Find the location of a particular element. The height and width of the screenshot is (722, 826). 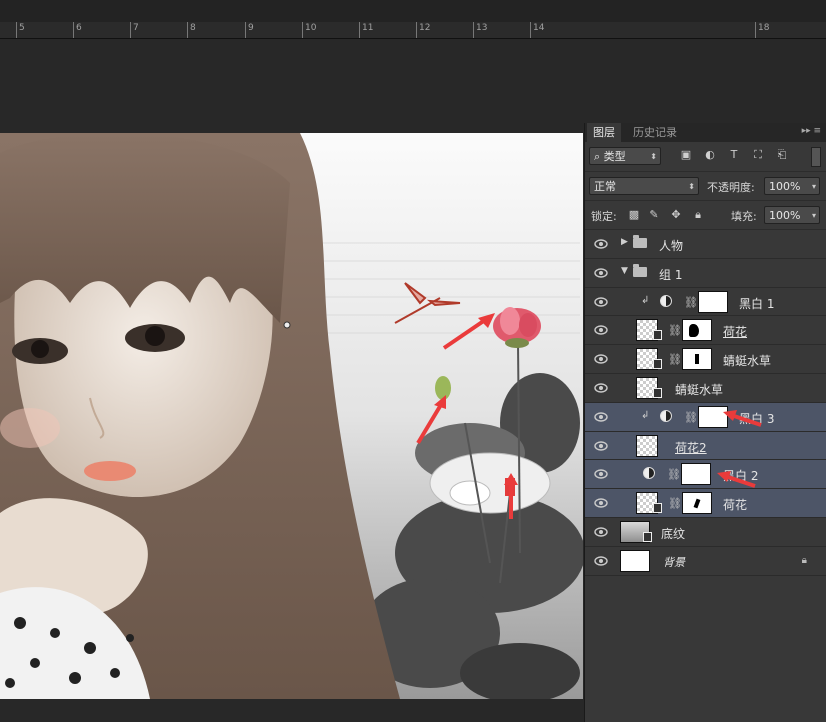

layer-heibai1: ↲ ⛓ 黑白 1 is located at coordinates (705, 302).